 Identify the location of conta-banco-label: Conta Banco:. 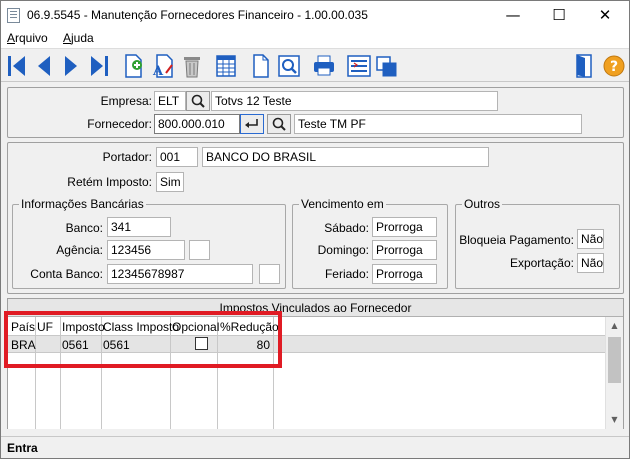
(66, 274).